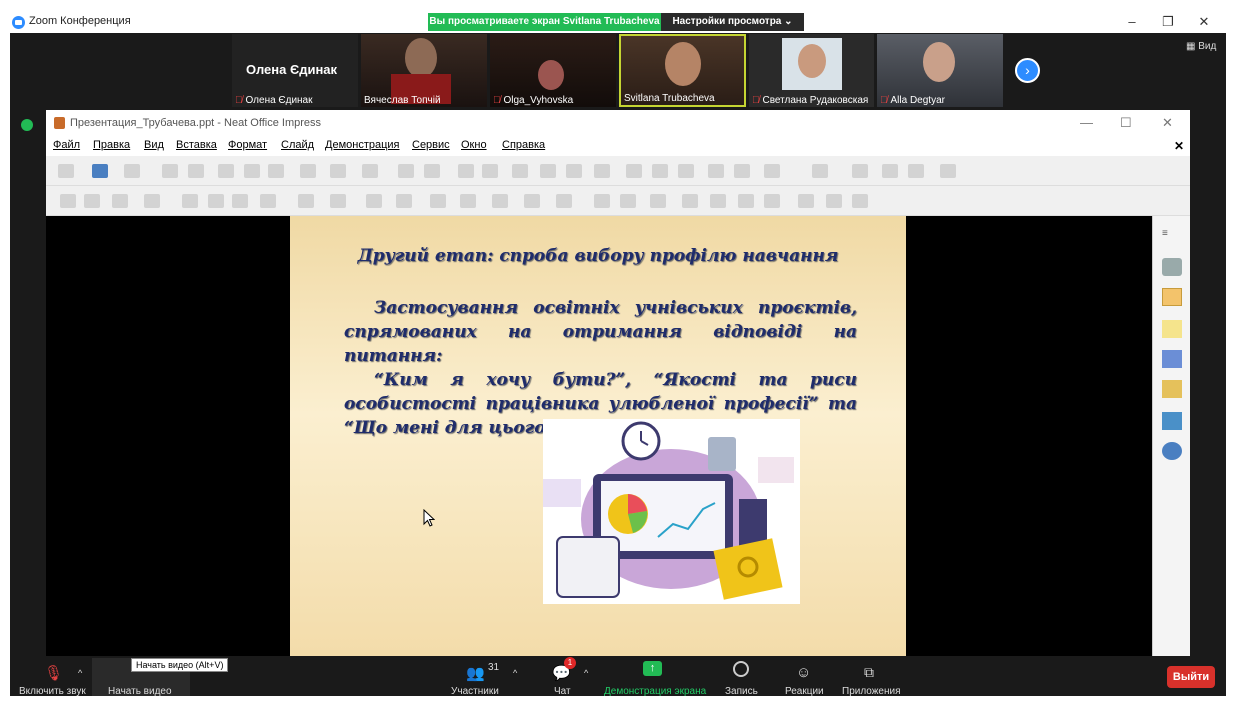  Describe the element at coordinates (1191, 677) in the screenshot. I see `leave-meeting-button: Выйти` at that location.